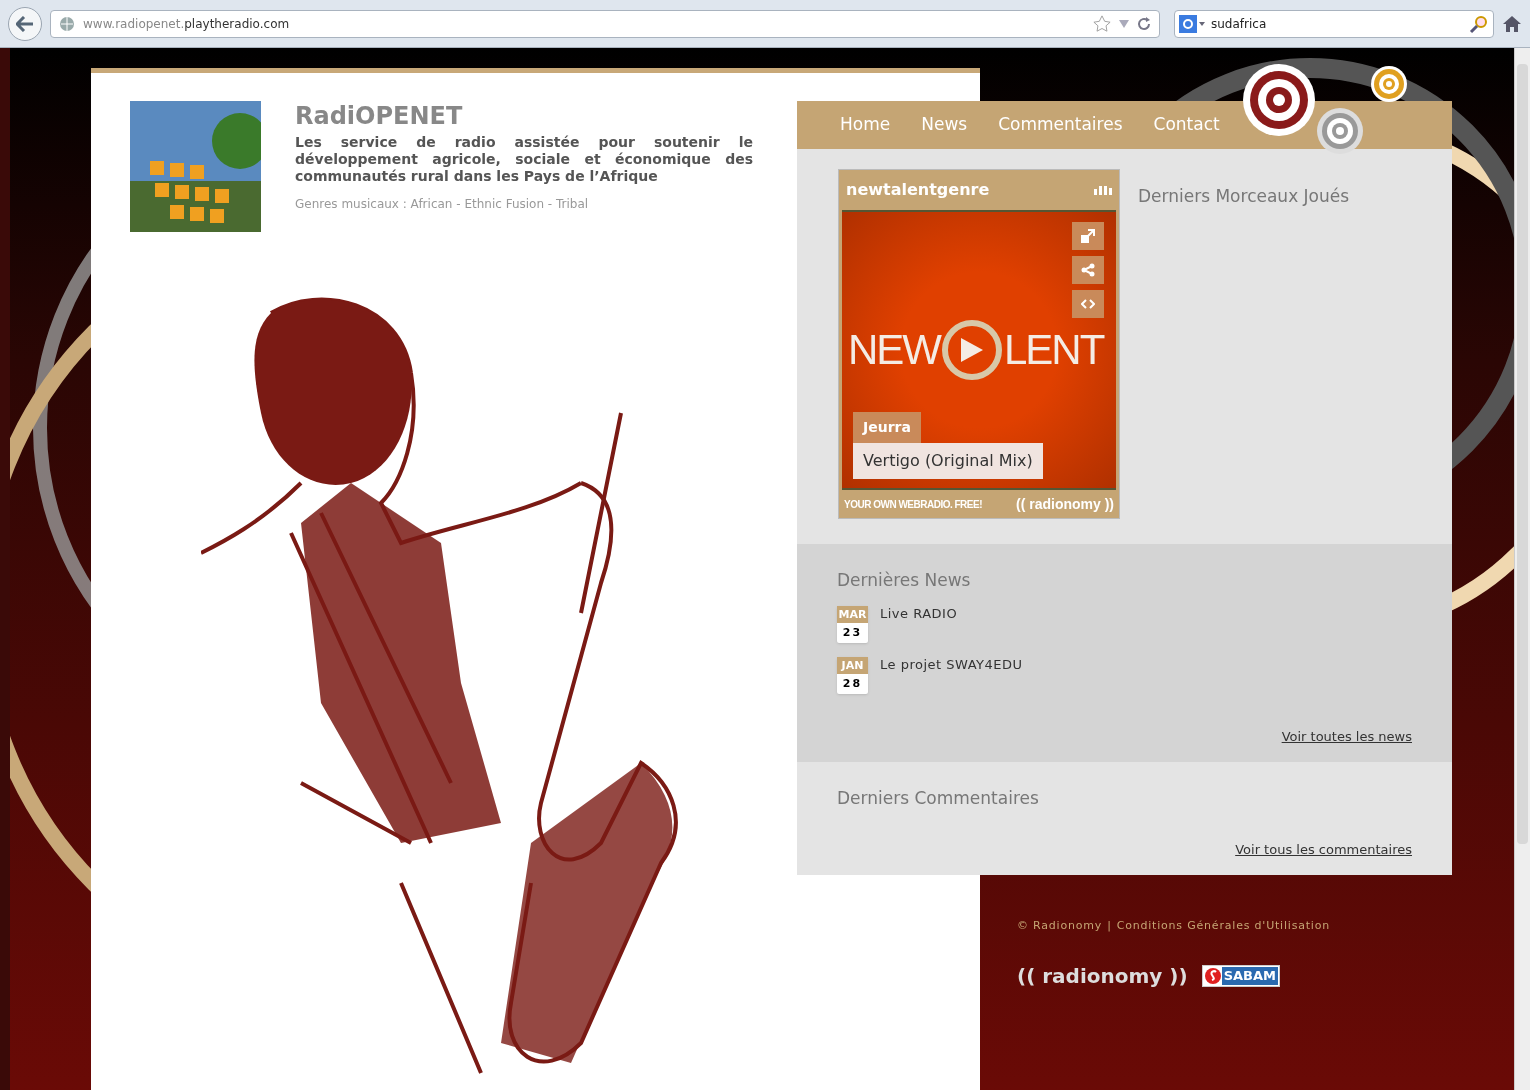 The image size is (1530, 1090). What do you see at coordinates (442, 204) in the screenshot?
I see `genres-text: Genres musicaux : African - Ethnic Fusion - Tribal` at bounding box center [442, 204].